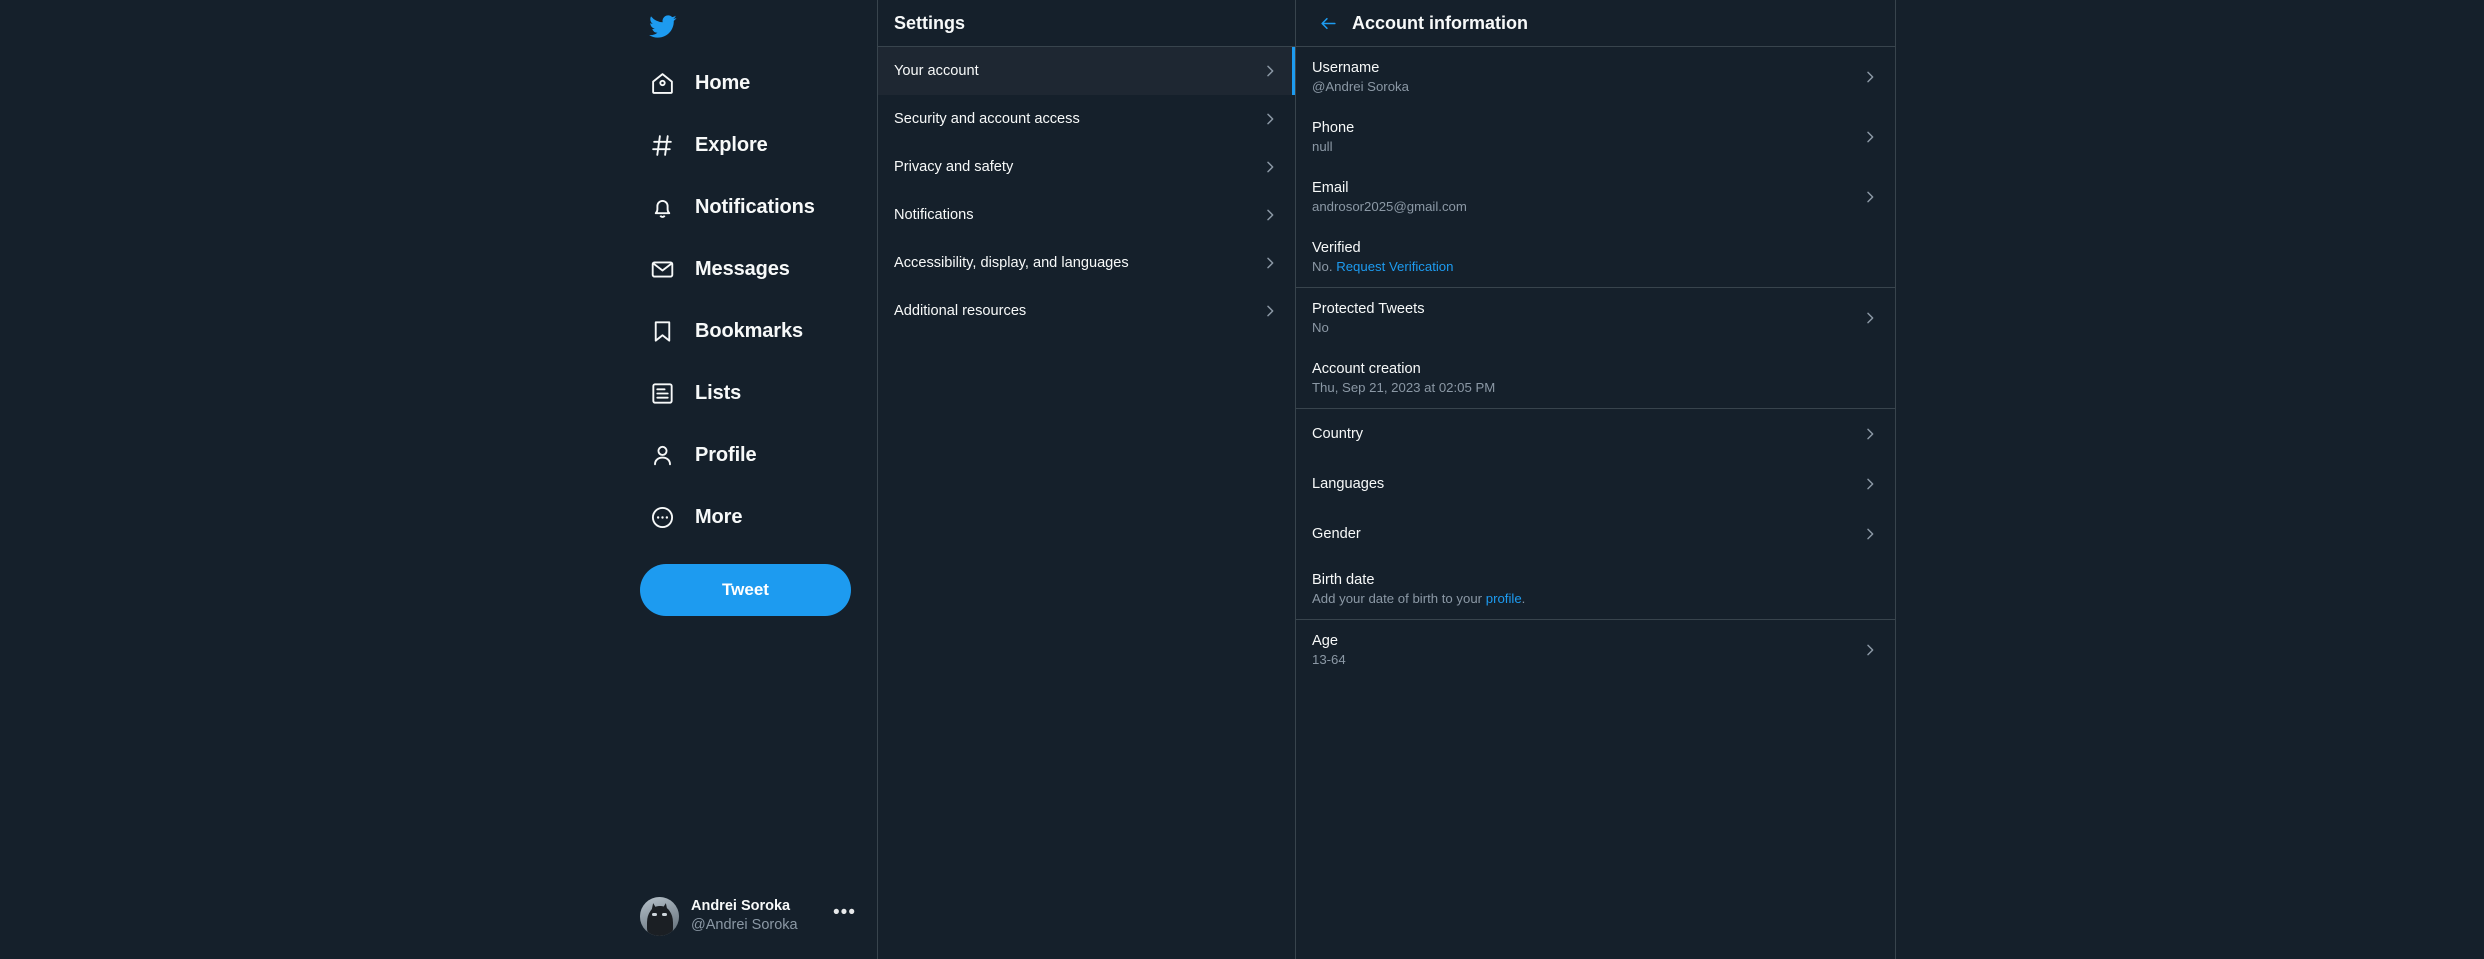 The image size is (2484, 959). I want to click on info-row-label: Phone, so click(1333, 128).